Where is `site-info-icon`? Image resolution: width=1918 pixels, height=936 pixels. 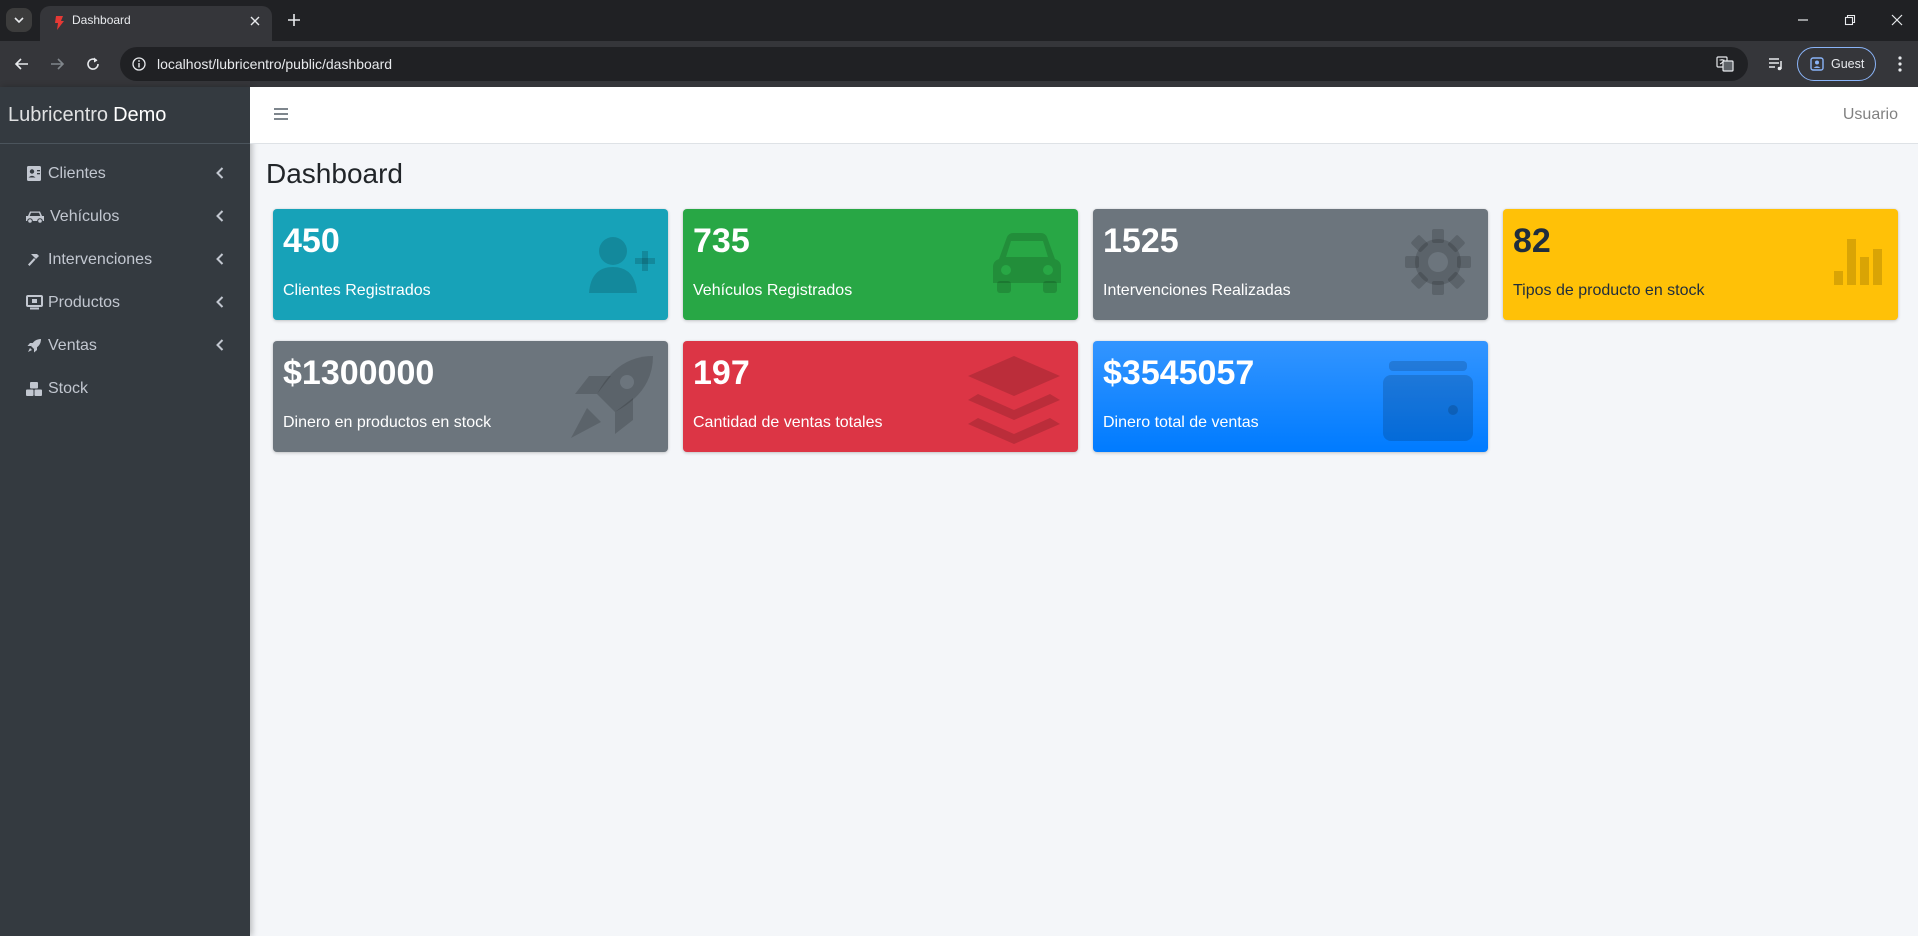
site-info-icon is located at coordinates (139, 64).